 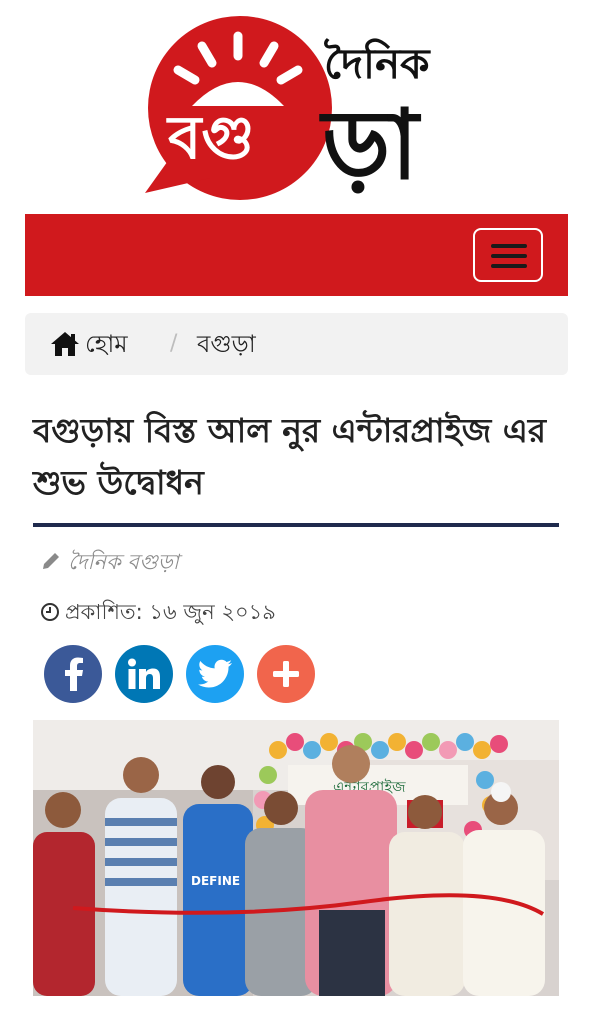 What do you see at coordinates (508, 255) in the screenshot?
I see `hamburger-icon` at bounding box center [508, 255].